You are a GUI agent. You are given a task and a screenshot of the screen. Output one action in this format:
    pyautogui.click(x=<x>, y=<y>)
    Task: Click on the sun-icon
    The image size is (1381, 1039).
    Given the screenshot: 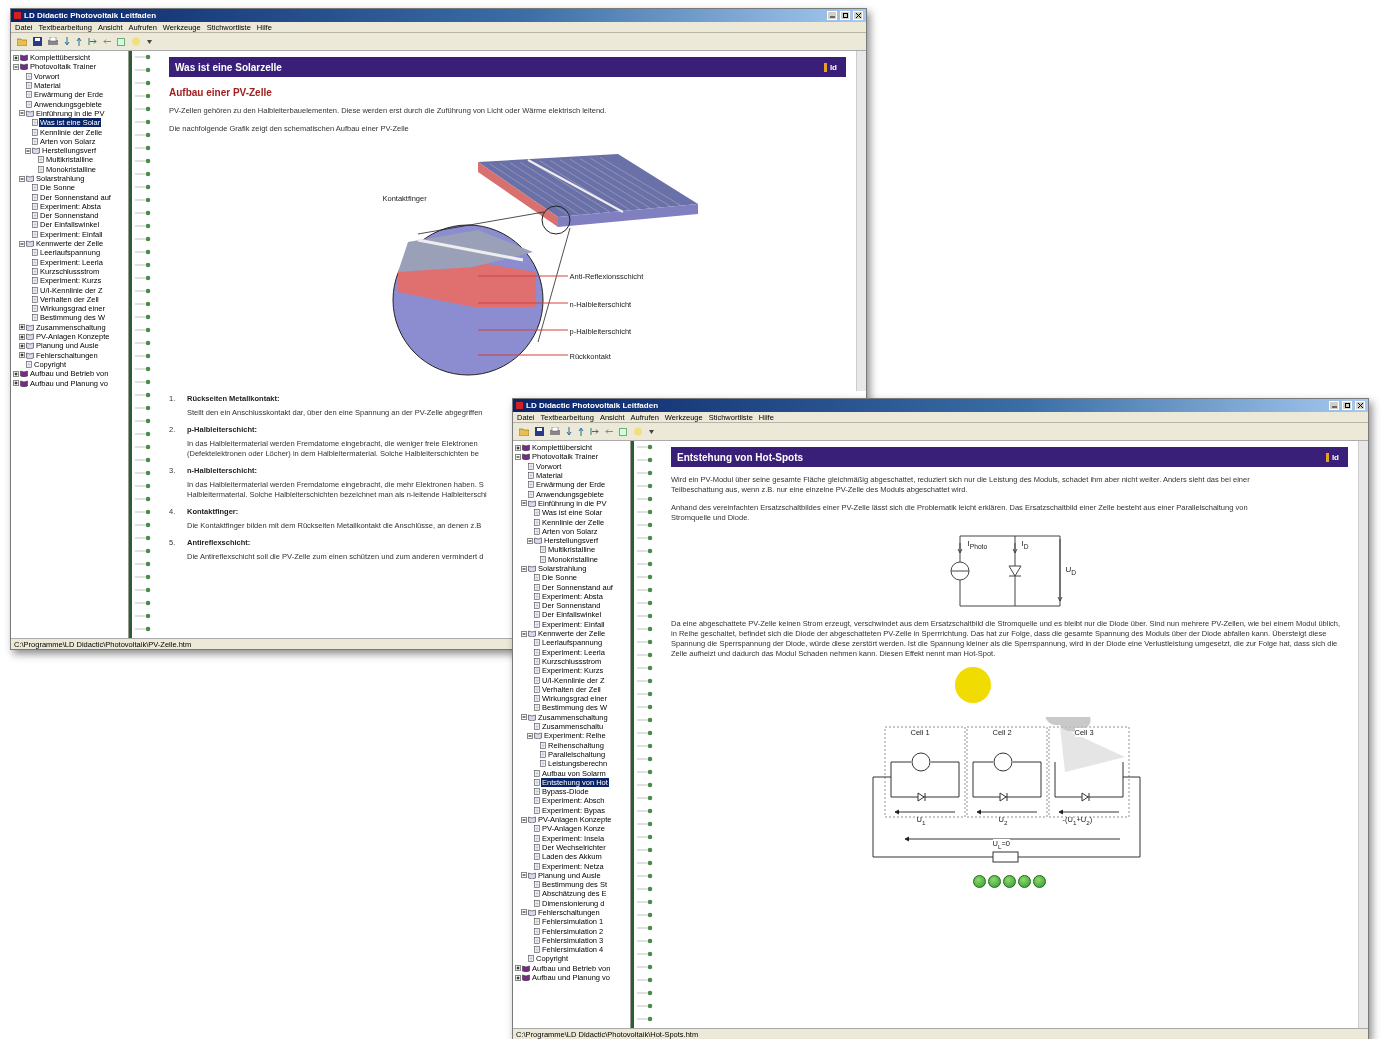 What is the action you would take?
    pyautogui.click(x=972, y=685)
    